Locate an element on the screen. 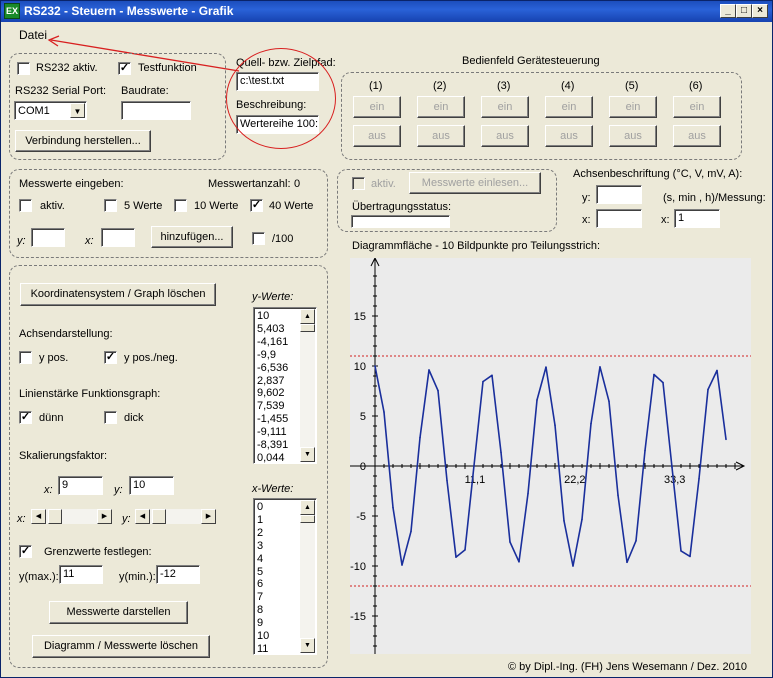  ten-values-checkbox is located at coordinates (180, 205).